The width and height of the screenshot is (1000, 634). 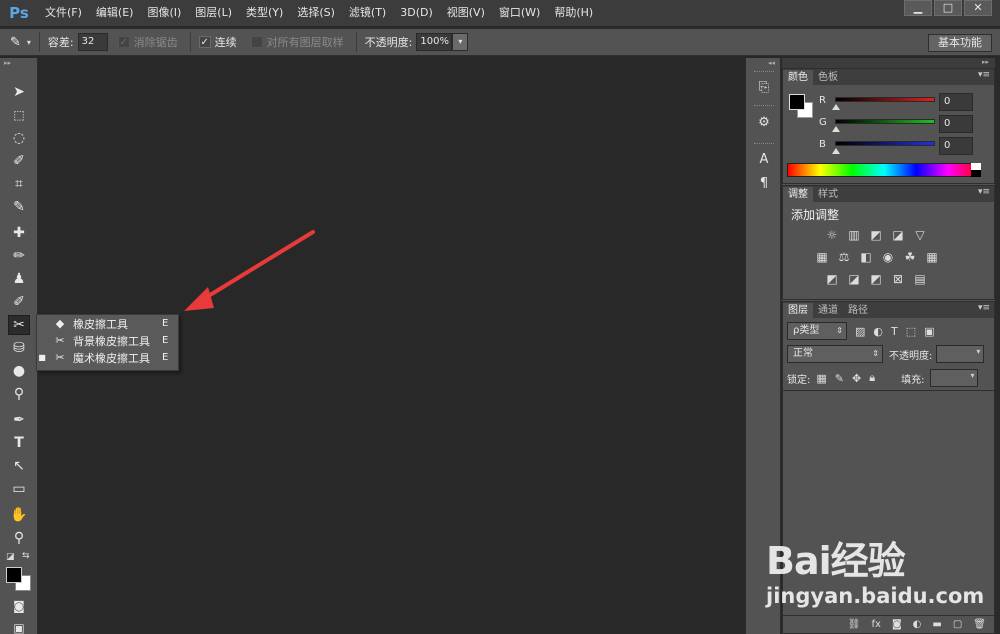 I want to click on hand-tool-icon: ✋, so click(x=19, y=515).